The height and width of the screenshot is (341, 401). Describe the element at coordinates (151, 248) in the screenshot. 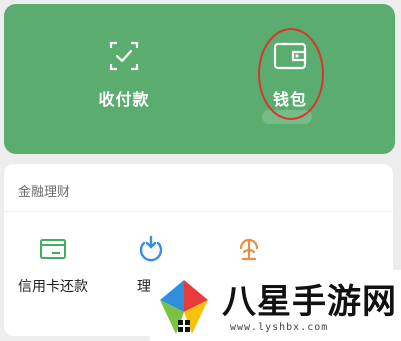

I see `licai-icon` at that location.